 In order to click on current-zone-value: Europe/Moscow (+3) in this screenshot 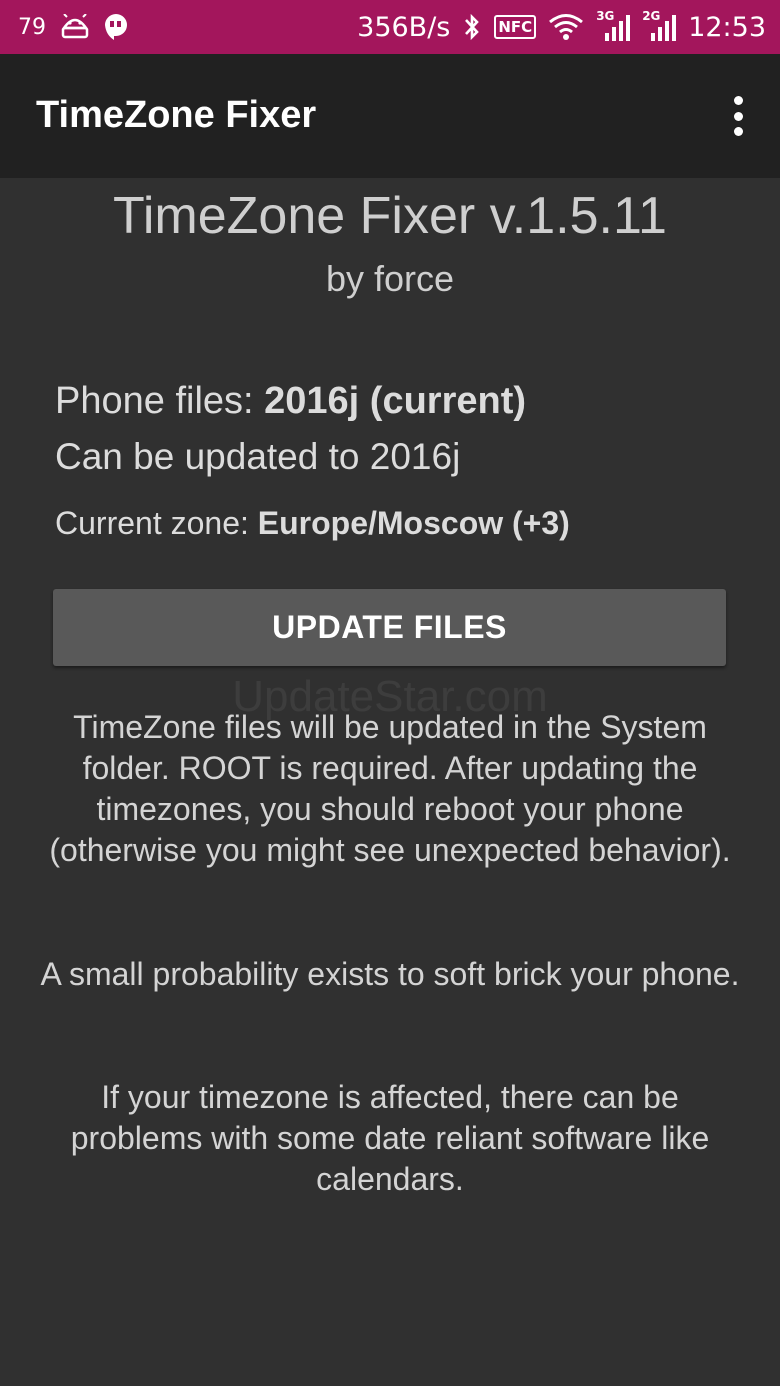, I will do `click(413, 523)`.